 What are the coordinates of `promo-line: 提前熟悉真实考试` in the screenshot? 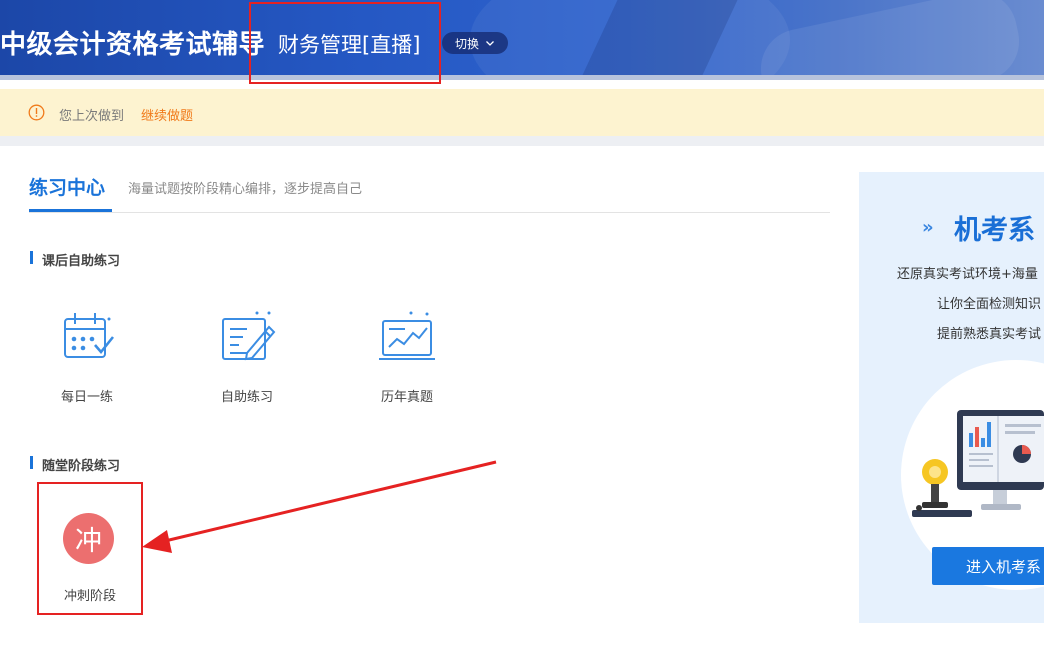 It's located at (989, 334).